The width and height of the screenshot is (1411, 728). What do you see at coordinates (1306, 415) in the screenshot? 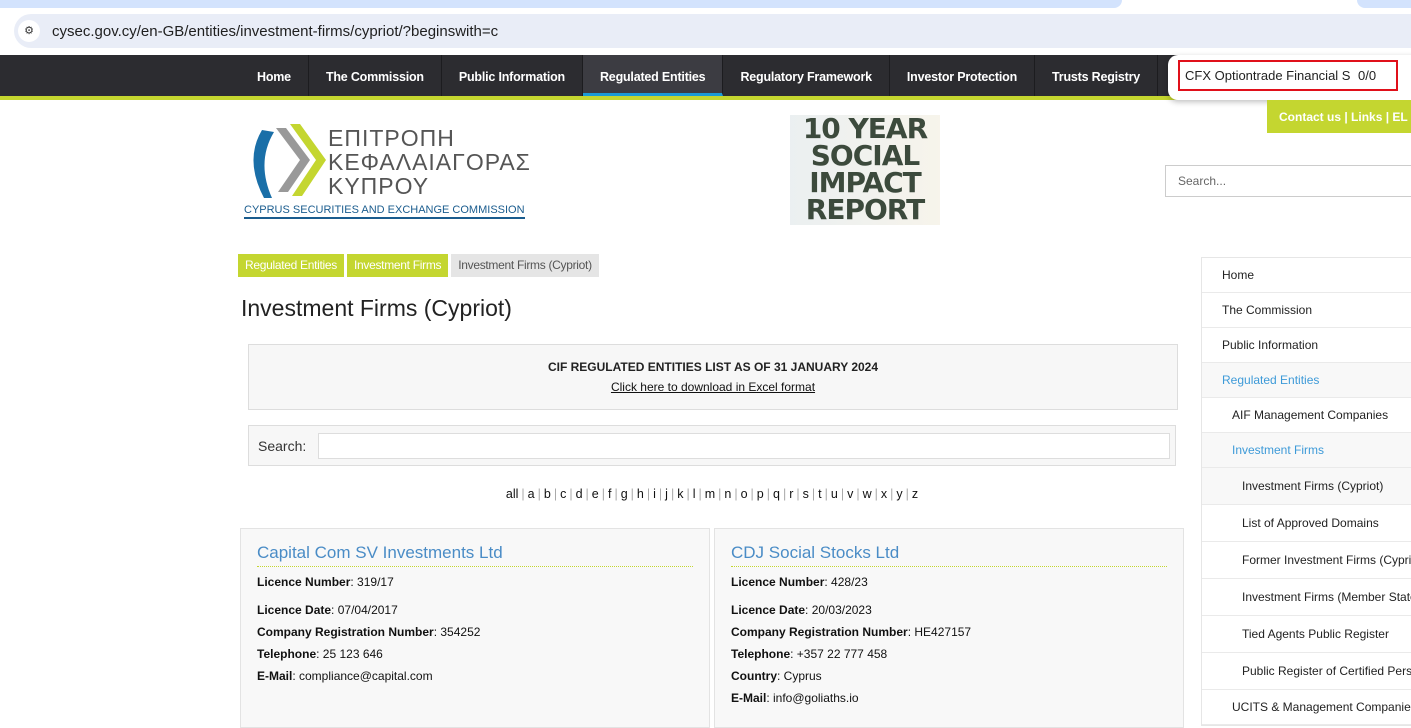
I see `sidebar-item: AIF Management Companies` at bounding box center [1306, 415].